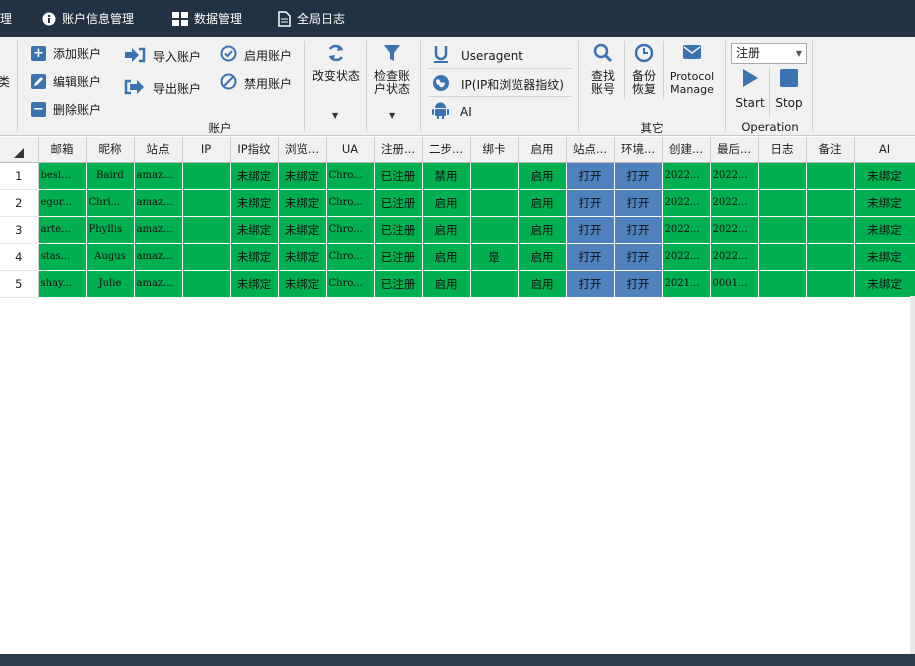 This screenshot has height=666, width=915. Describe the element at coordinates (498, 84) in the screenshot. I see `ip-fingerprint-button: IP(IP和浏览器指纹)` at that location.